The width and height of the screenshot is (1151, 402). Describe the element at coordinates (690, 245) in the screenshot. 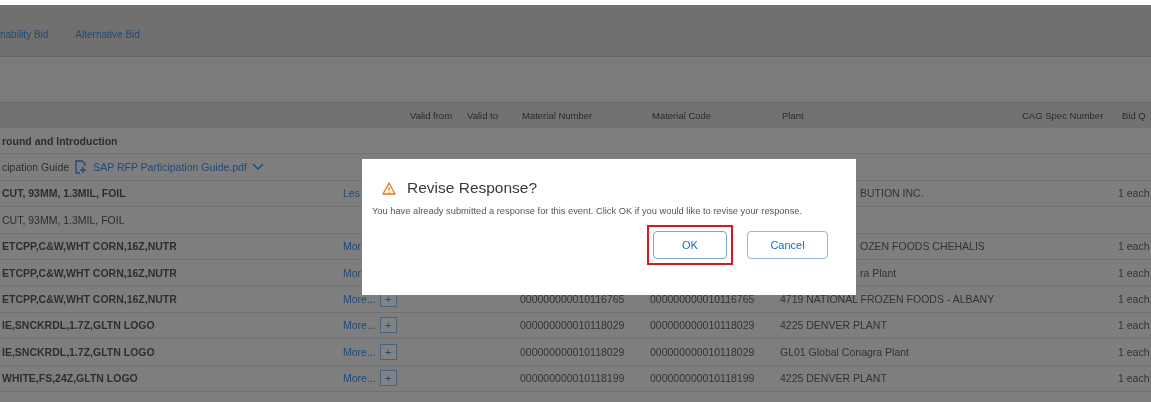

I see `ok-button: OK` at that location.